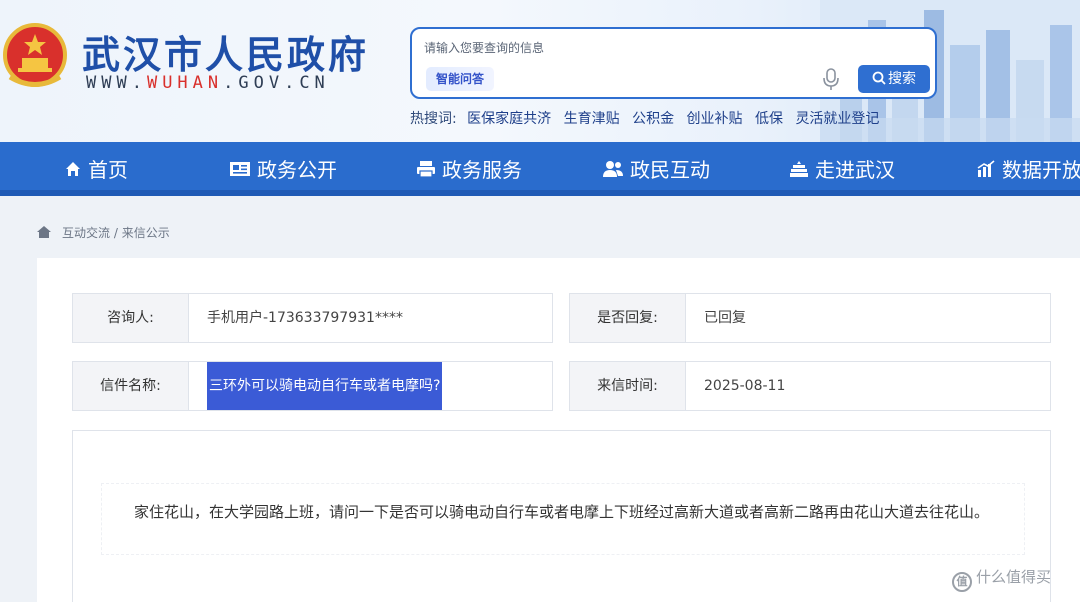  I want to click on nav-item-home: 首页, so click(96, 169).